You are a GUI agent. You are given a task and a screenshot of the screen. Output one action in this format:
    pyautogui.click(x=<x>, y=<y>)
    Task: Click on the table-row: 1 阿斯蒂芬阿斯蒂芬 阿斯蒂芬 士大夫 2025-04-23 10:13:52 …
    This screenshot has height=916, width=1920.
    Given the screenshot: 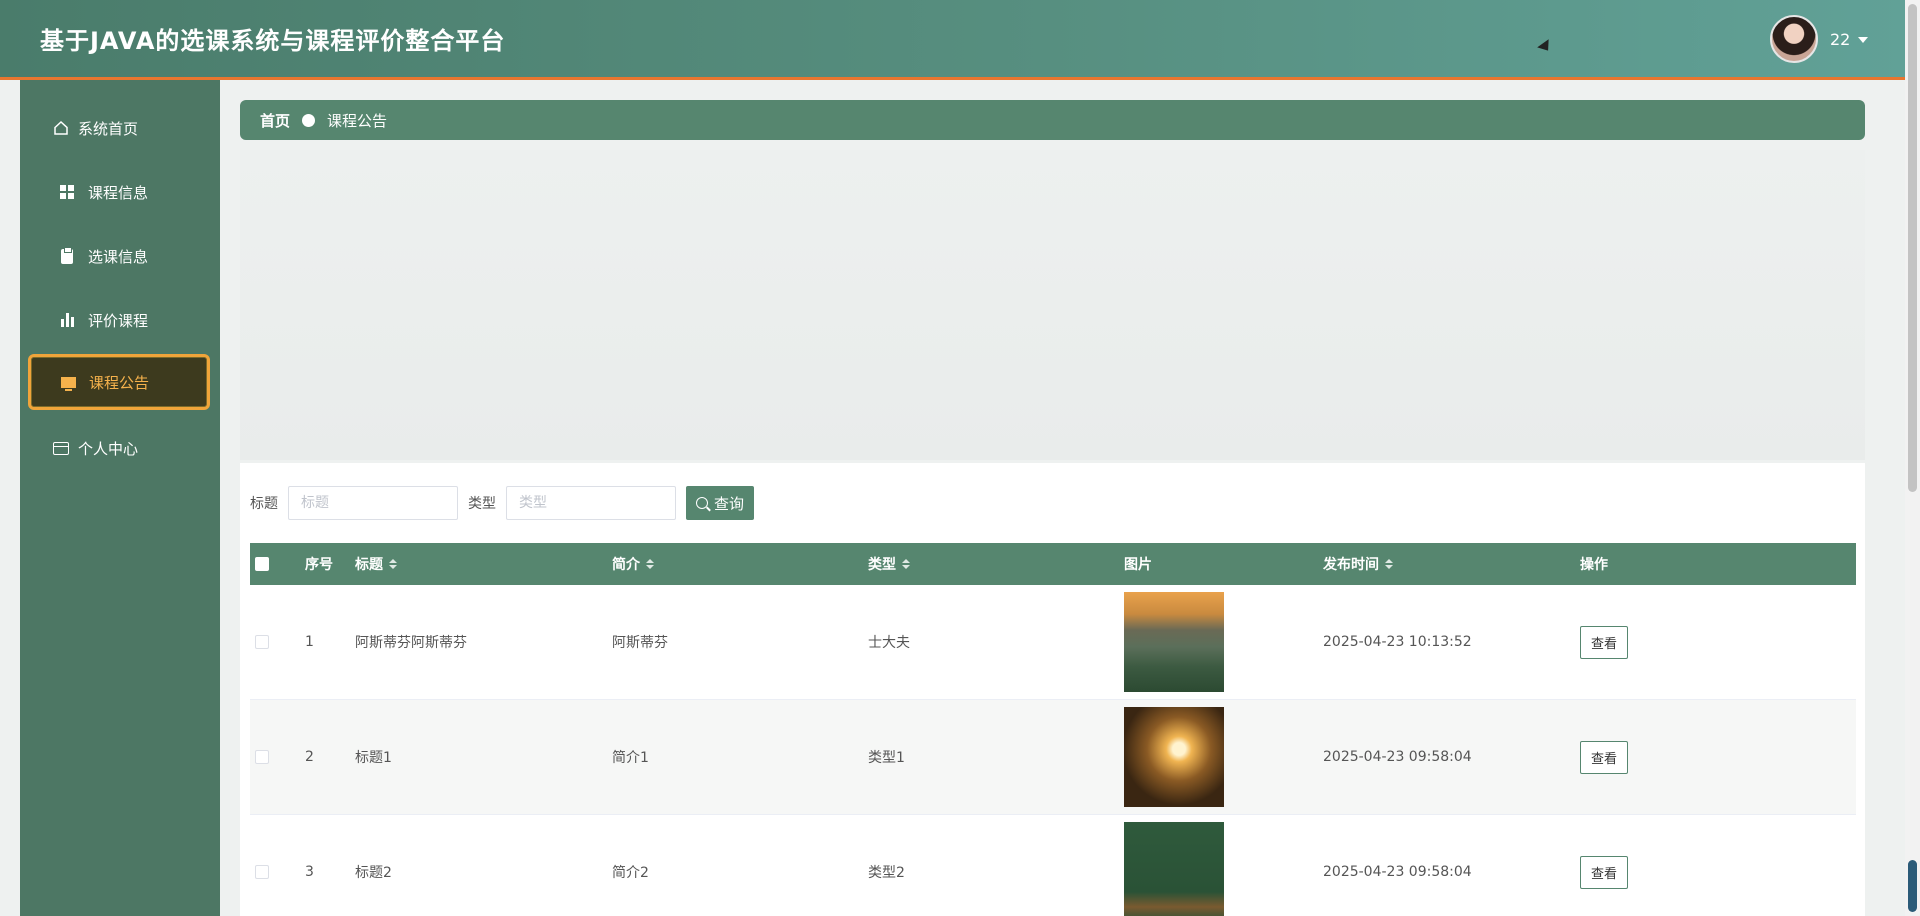 What is the action you would take?
    pyautogui.click(x=1053, y=642)
    